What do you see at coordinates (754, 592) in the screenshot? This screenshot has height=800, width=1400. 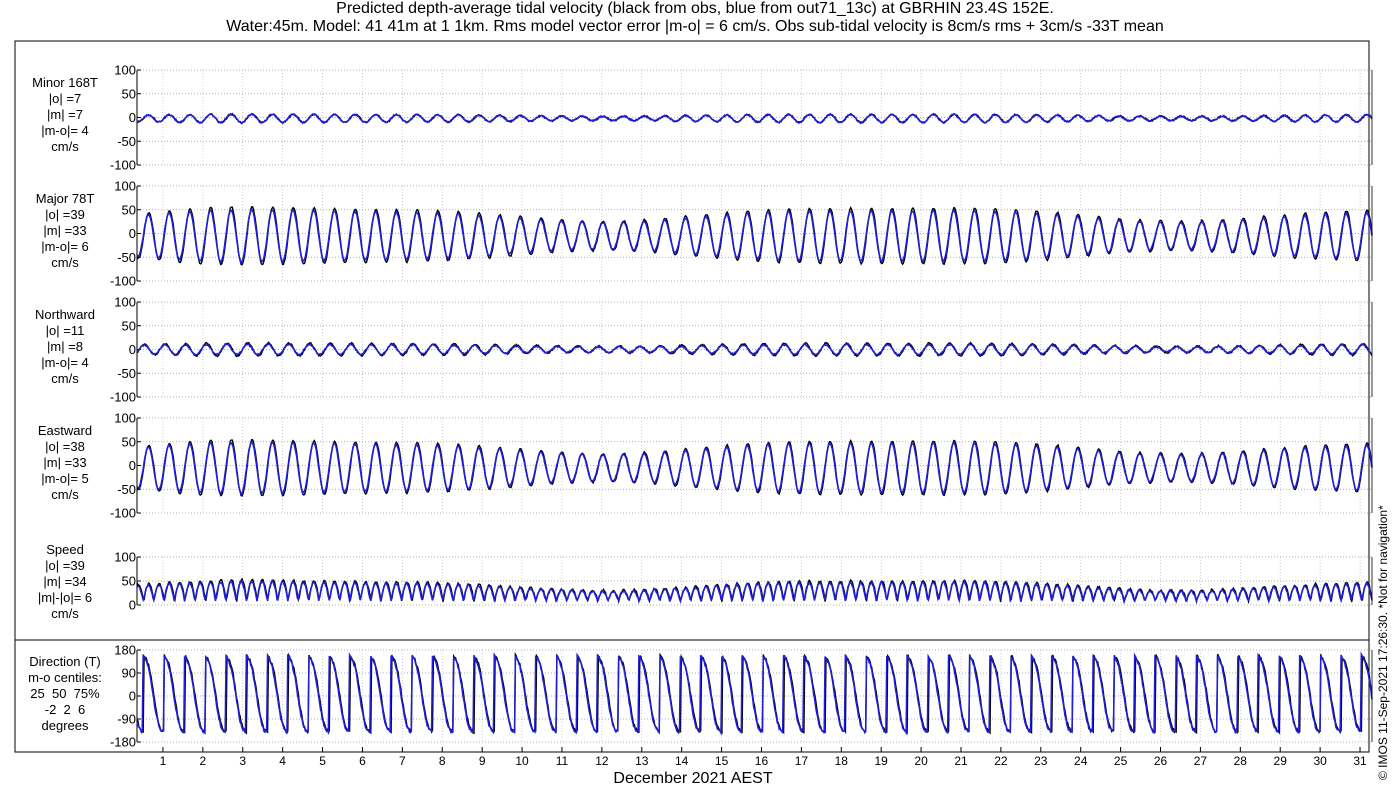 I see `series-model-speed` at bounding box center [754, 592].